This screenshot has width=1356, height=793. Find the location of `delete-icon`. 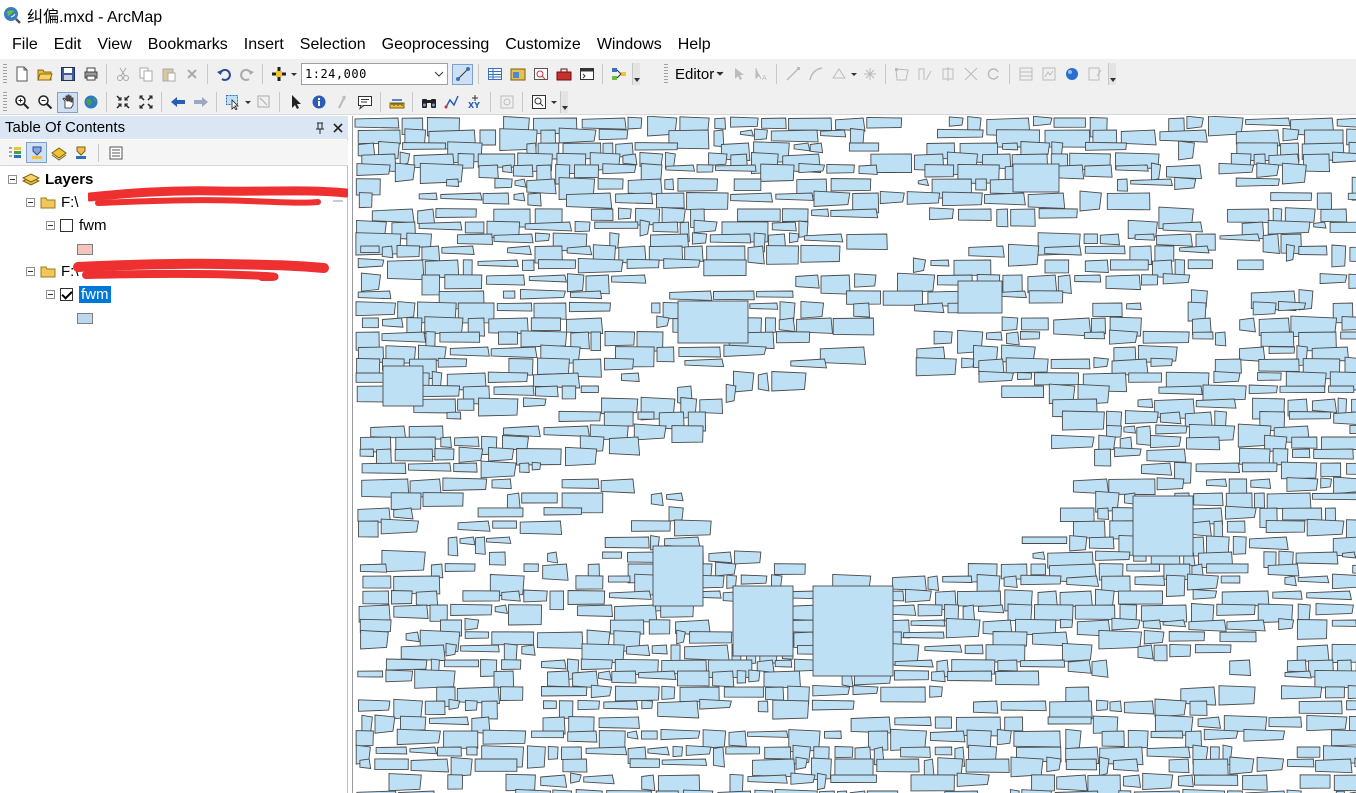

delete-icon is located at coordinates (191, 74).